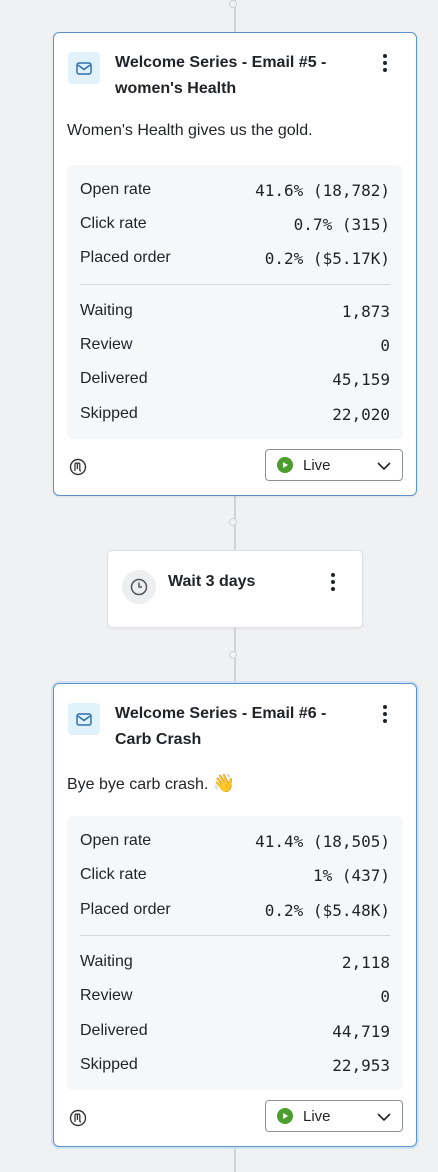  What do you see at coordinates (235, 379) in the screenshot?
I see `stat-delivered: Delivered 45,159` at bounding box center [235, 379].